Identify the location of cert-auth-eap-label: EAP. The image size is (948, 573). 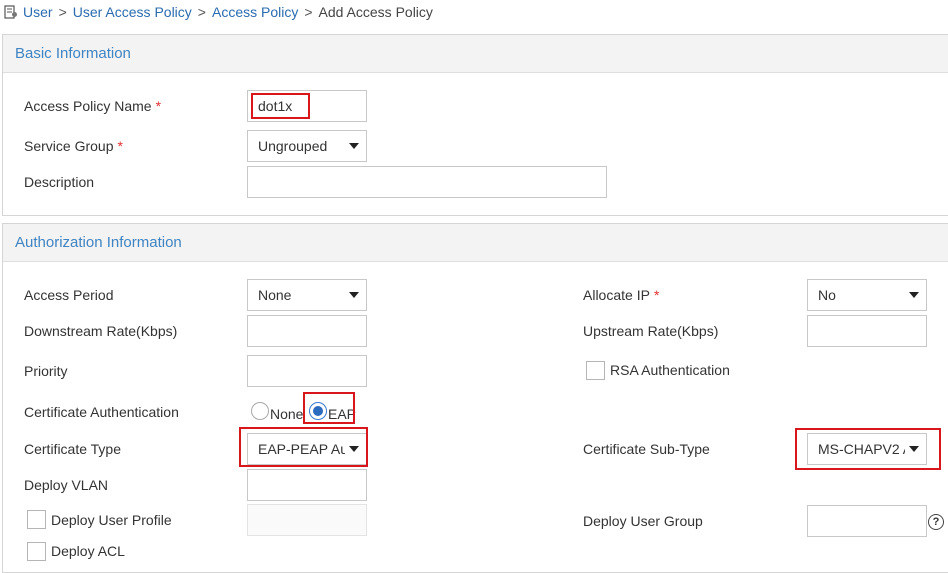
(342, 414).